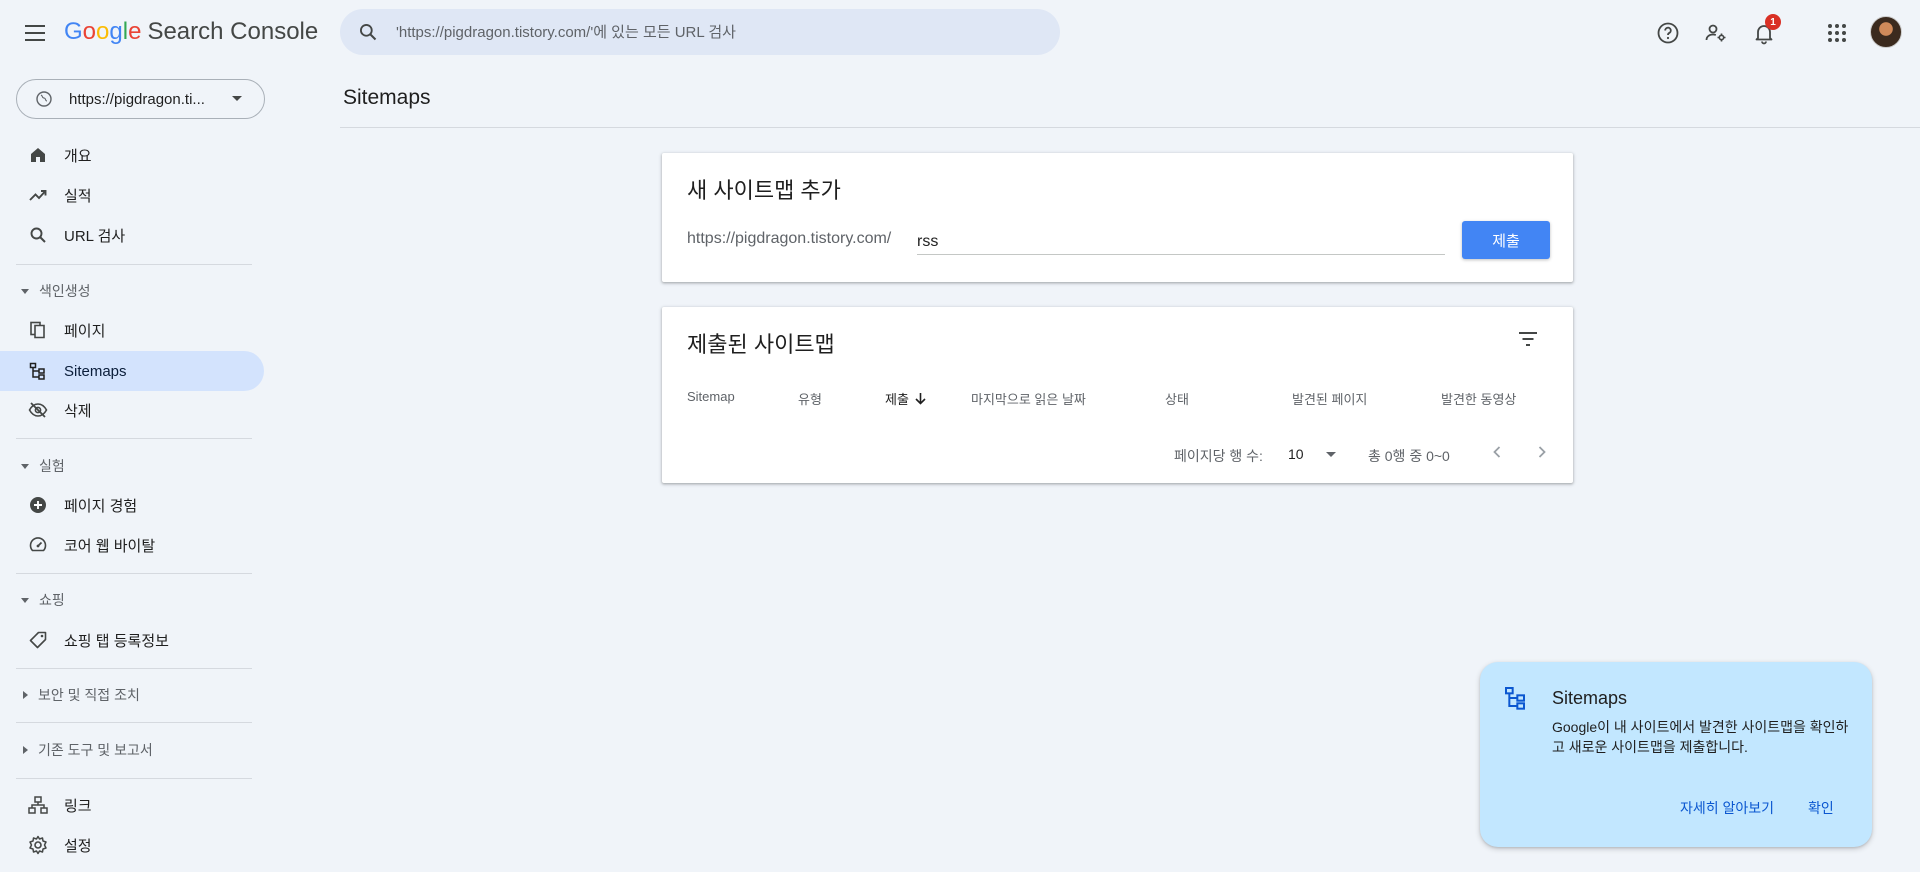 The image size is (1920, 872). Describe the element at coordinates (132, 545) in the screenshot. I see `sidebar-item-core-web-vitals: 코어 웹 바이탈` at that location.